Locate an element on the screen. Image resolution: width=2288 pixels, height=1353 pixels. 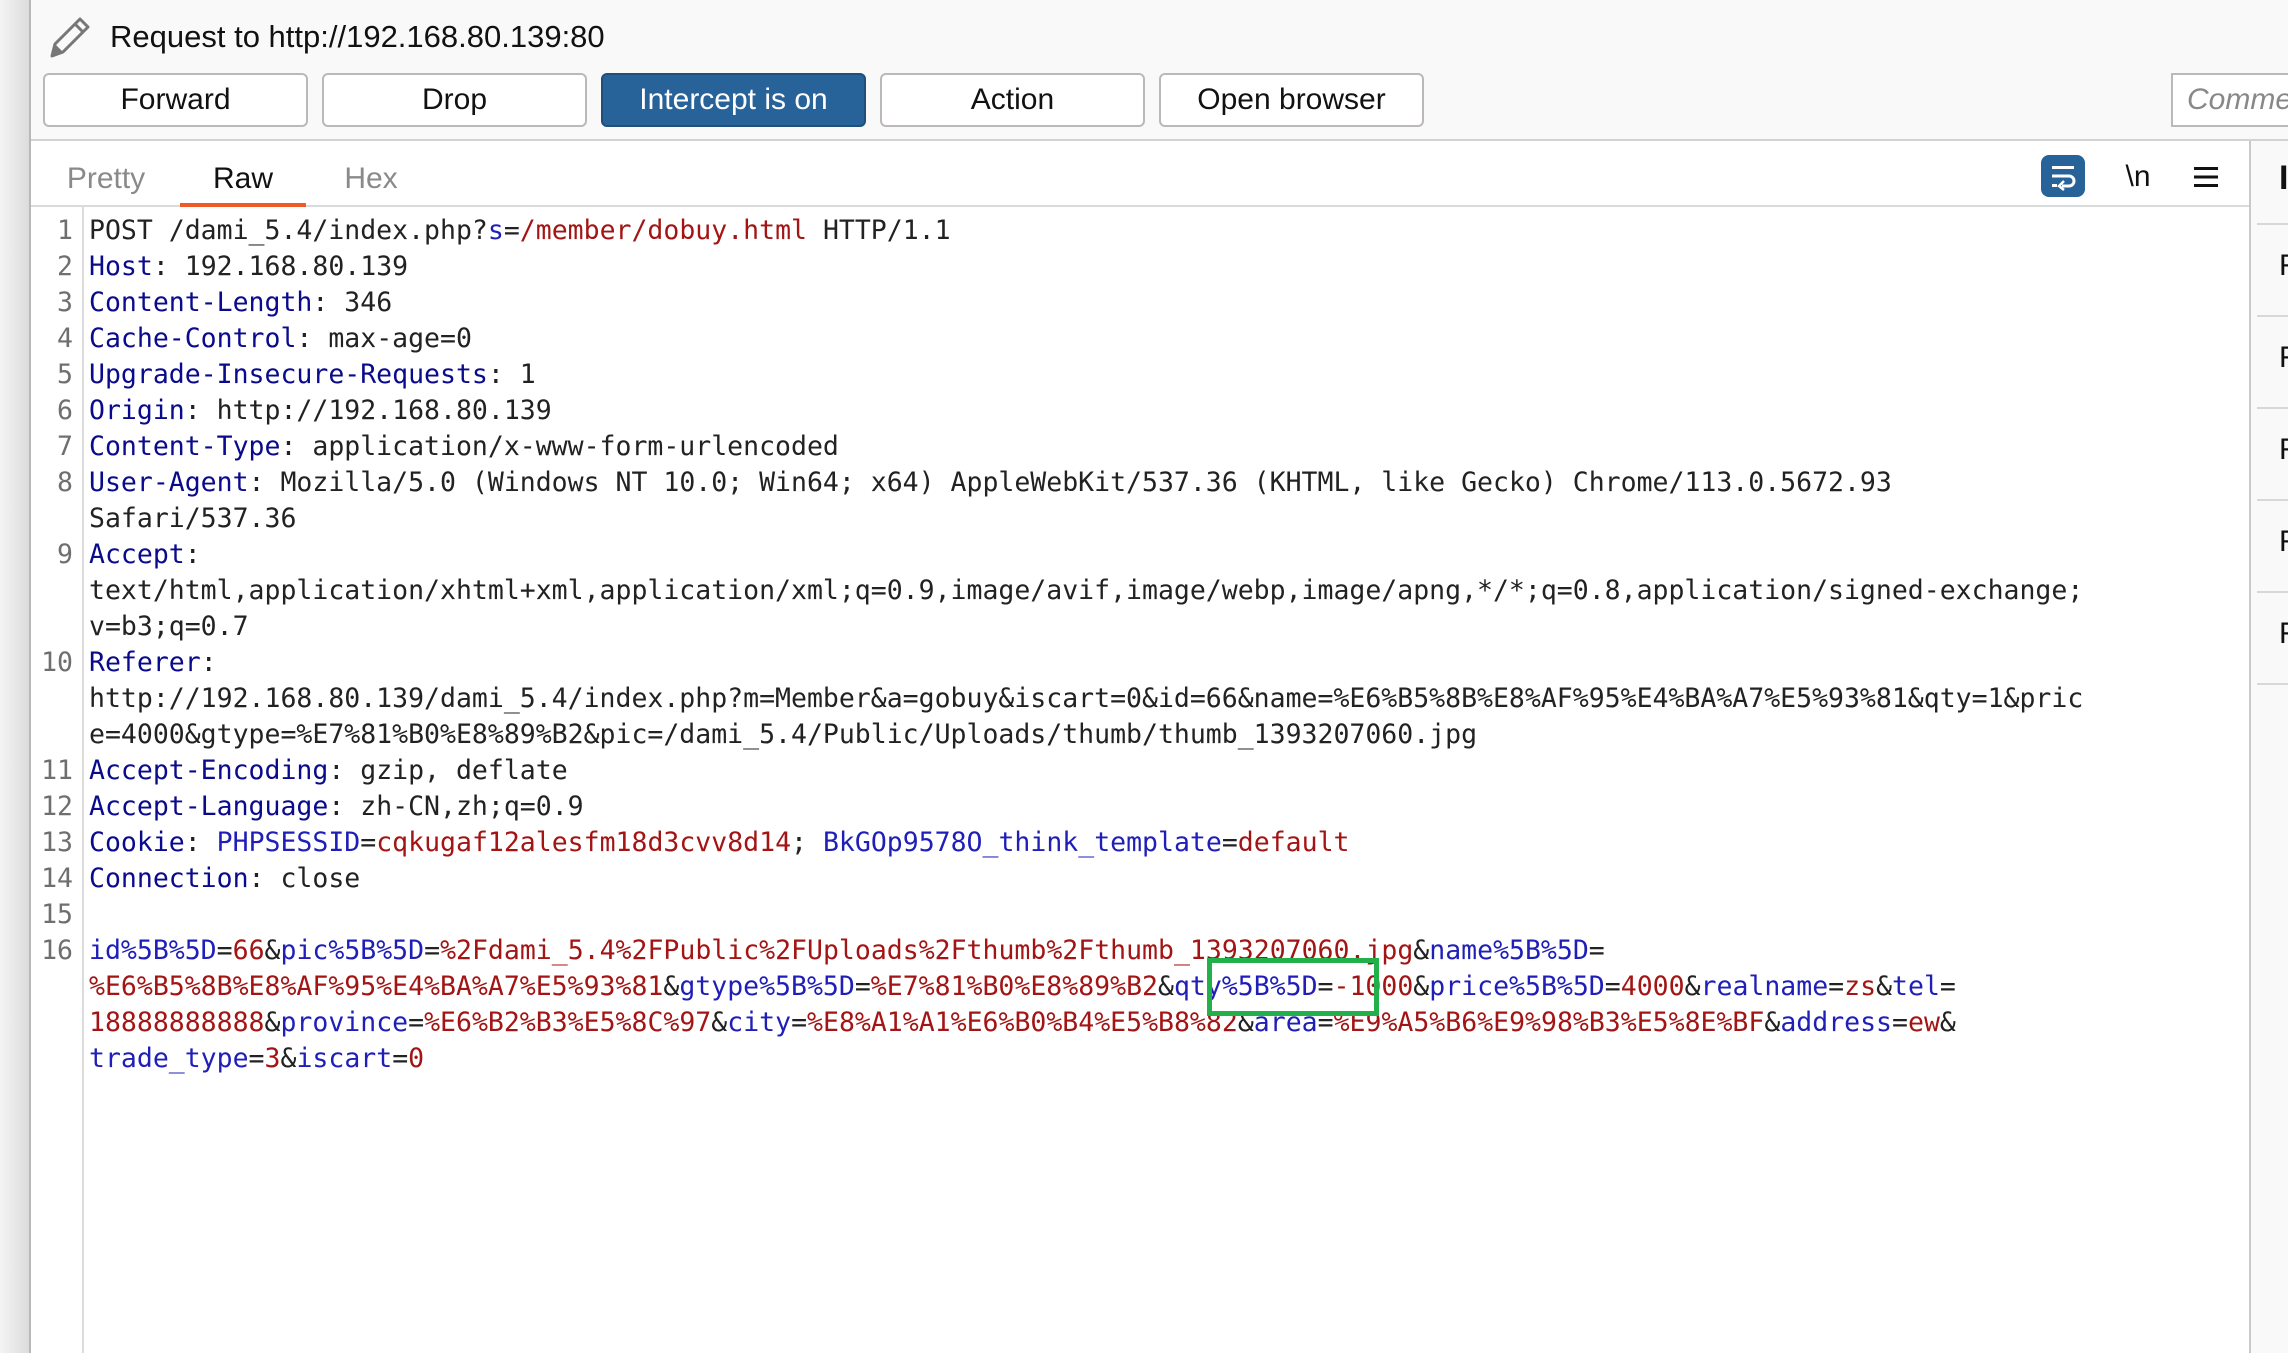
forward-button: Forward is located at coordinates (175, 100).